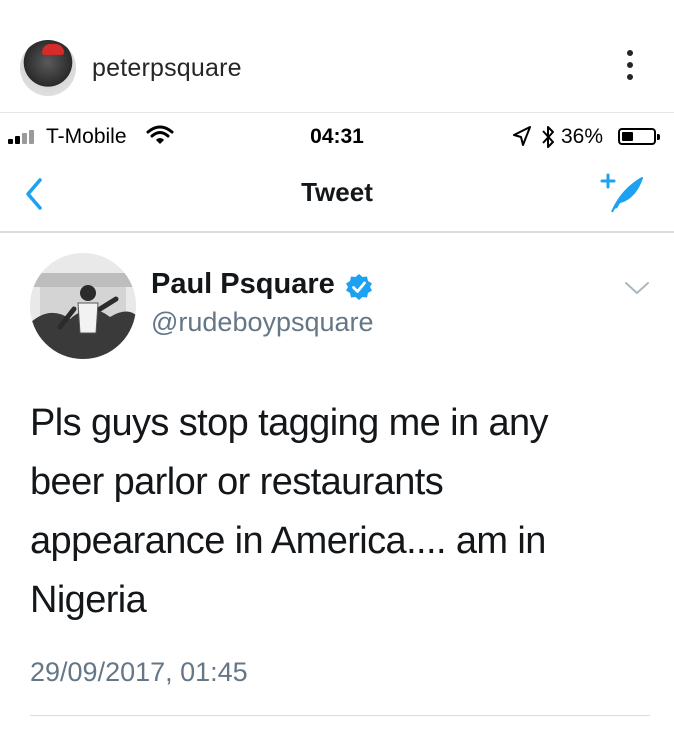 The height and width of the screenshot is (740, 674). What do you see at coordinates (48, 68) in the screenshot?
I see `instagram-avatar` at bounding box center [48, 68].